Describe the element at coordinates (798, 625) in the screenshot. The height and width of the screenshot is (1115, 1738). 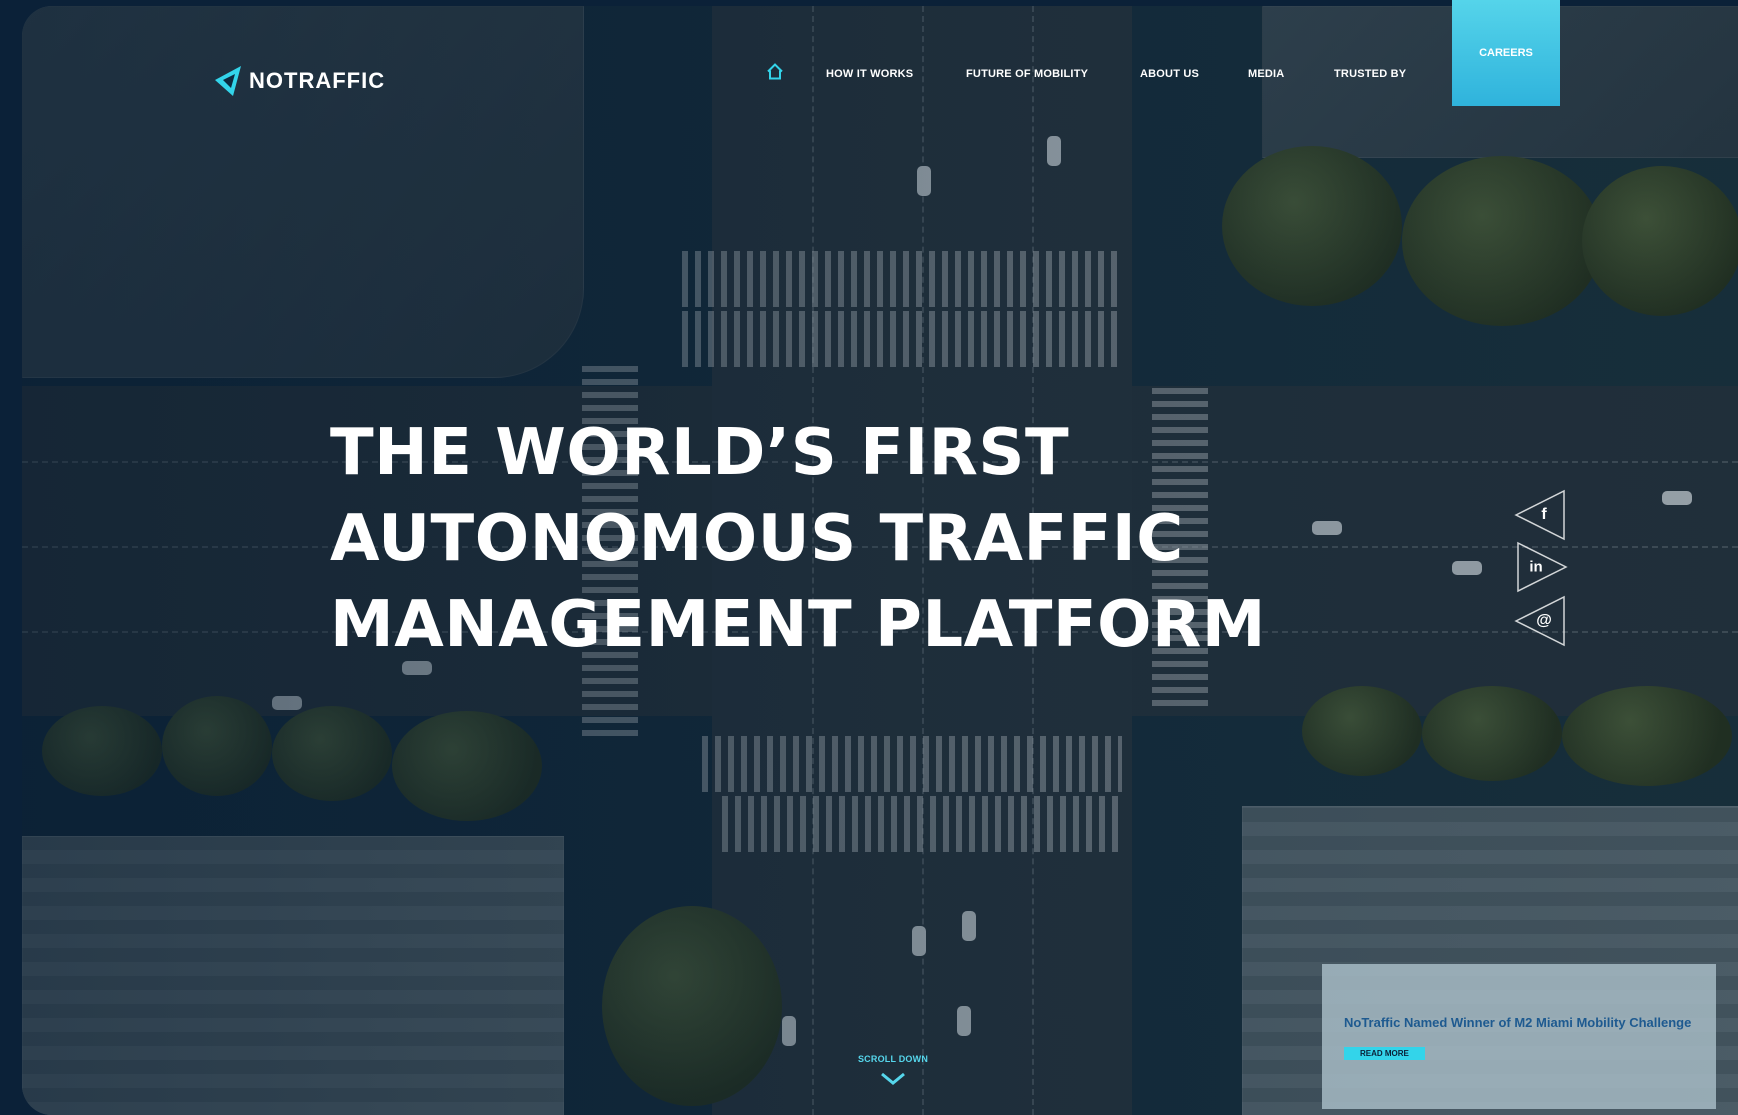
I see `hero-line: MANAGEMENT PLATFORM` at that location.